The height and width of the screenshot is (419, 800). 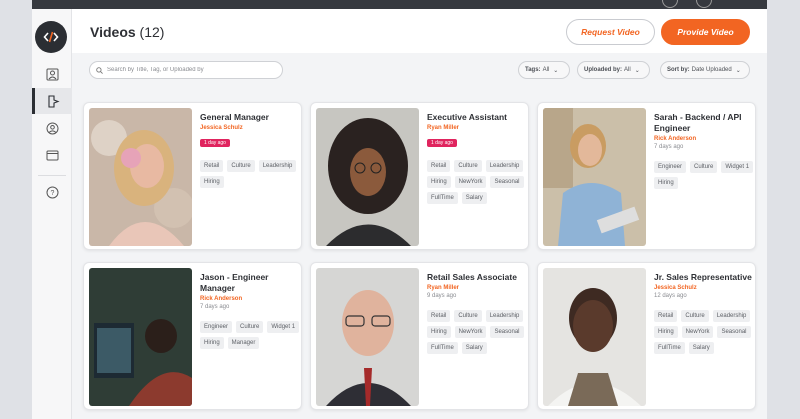 What do you see at coordinates (704, 277) in the screenshot?
I see `video-title: Jr. Sales Representative` at bounding box center [704, 277].